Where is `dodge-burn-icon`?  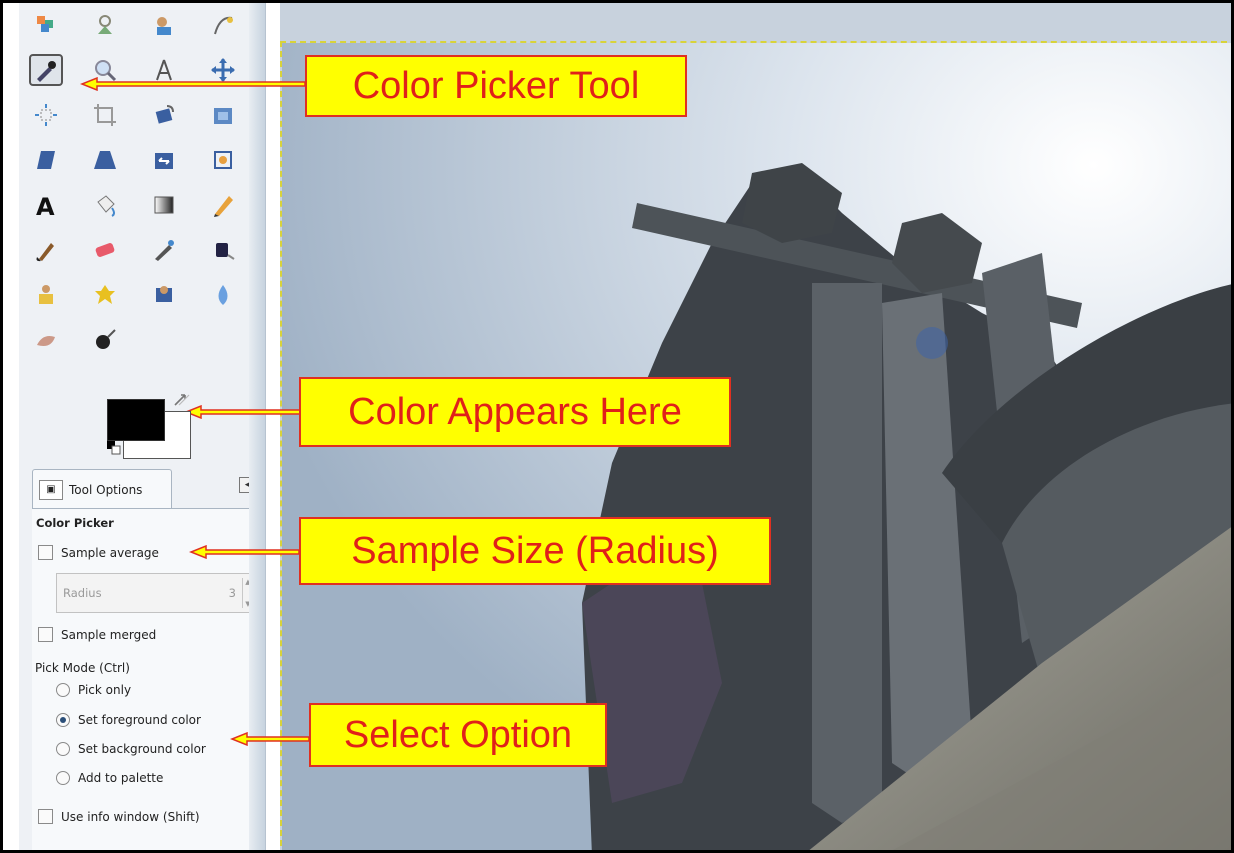 dodge-burn-icon is located at coordinates (105, 340).